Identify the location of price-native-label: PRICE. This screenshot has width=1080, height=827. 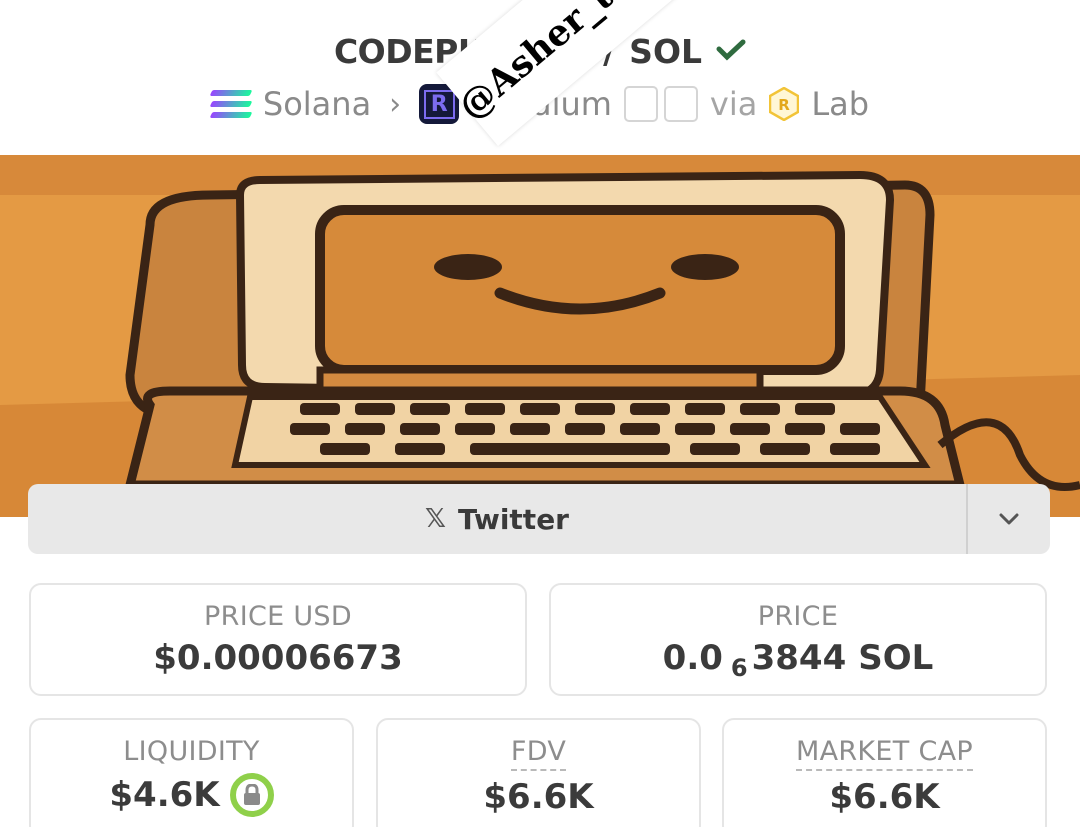
(798, 616).